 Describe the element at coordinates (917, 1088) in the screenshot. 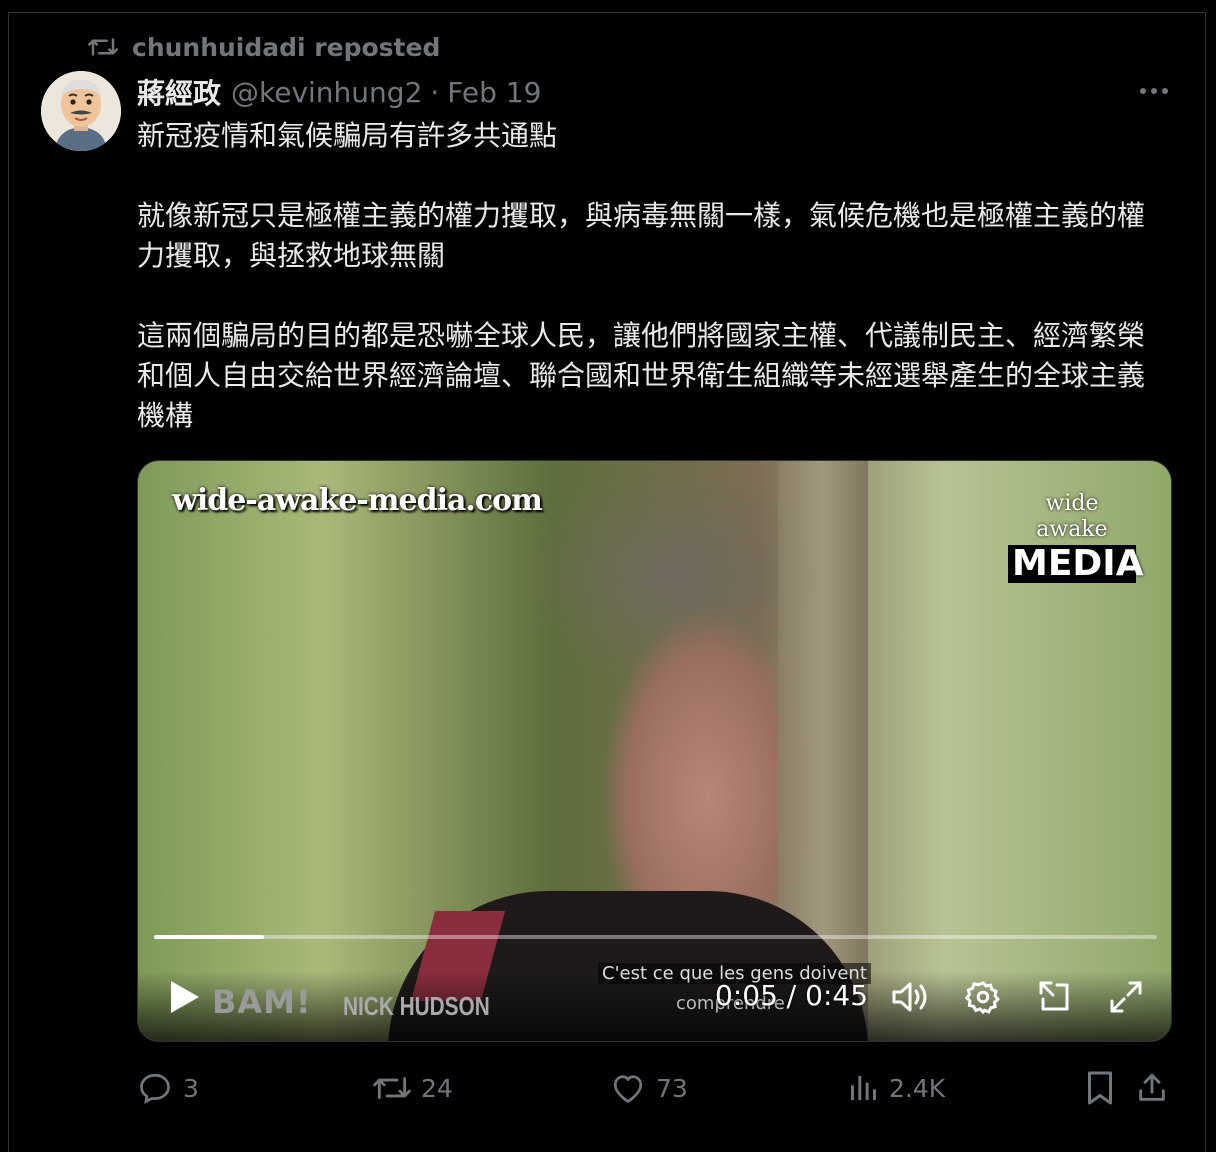

I see `view-count: 2.4K` at that location.